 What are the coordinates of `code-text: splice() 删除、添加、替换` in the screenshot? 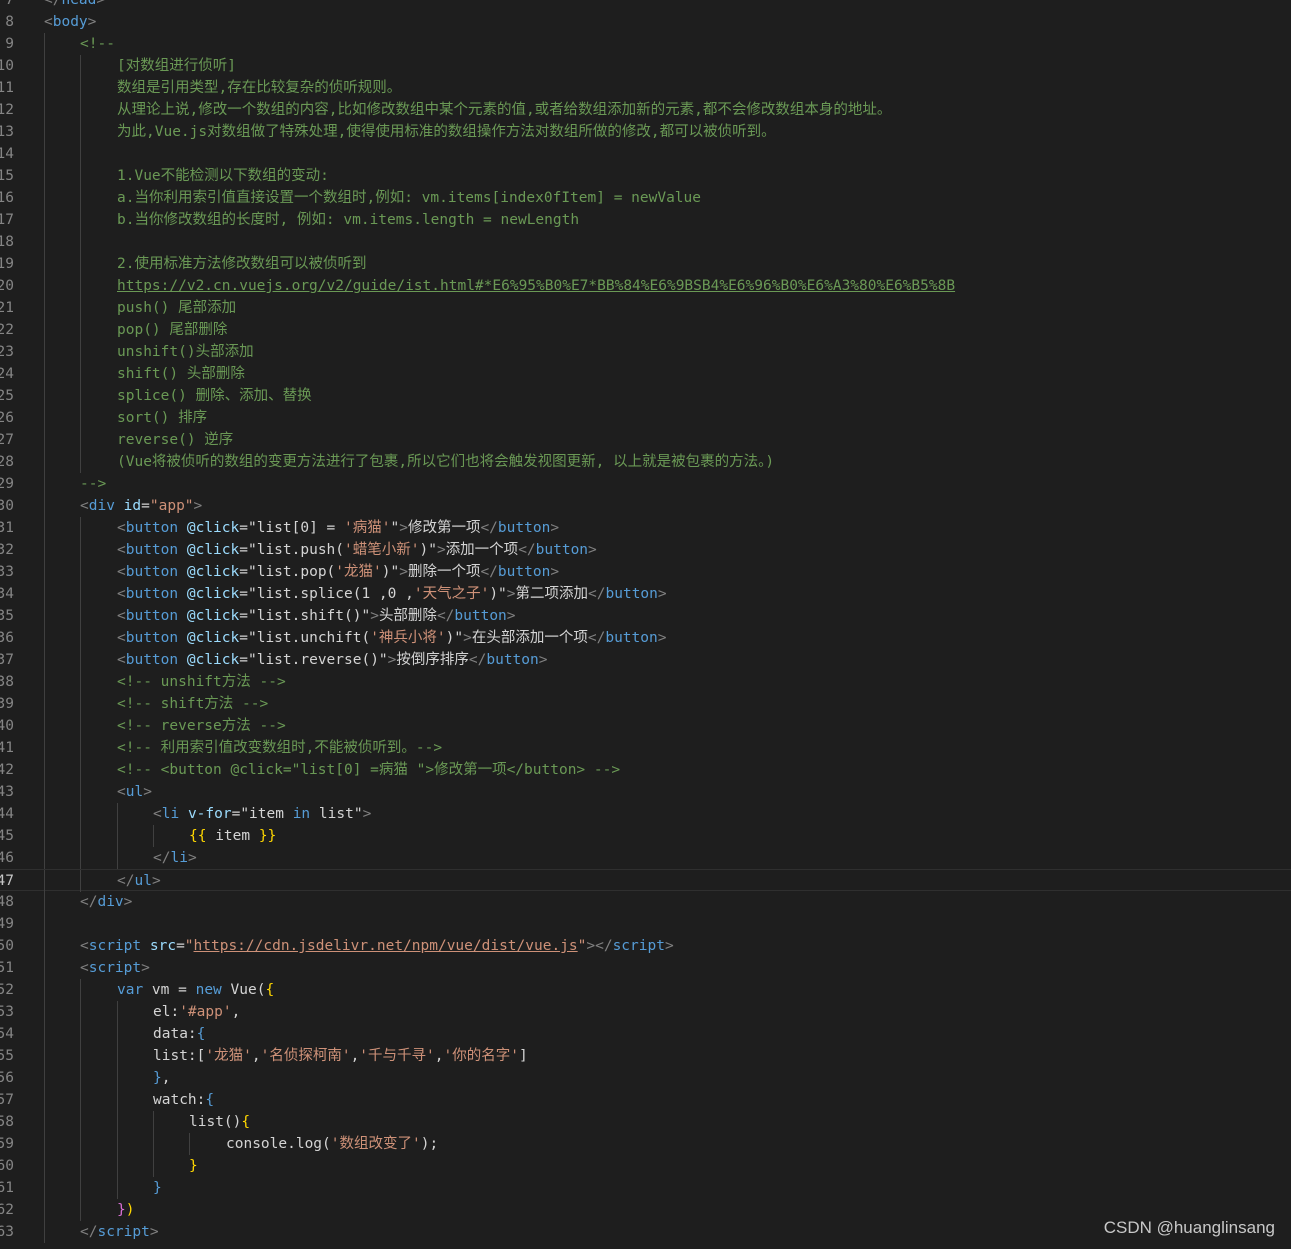 It's located at (214, 396).